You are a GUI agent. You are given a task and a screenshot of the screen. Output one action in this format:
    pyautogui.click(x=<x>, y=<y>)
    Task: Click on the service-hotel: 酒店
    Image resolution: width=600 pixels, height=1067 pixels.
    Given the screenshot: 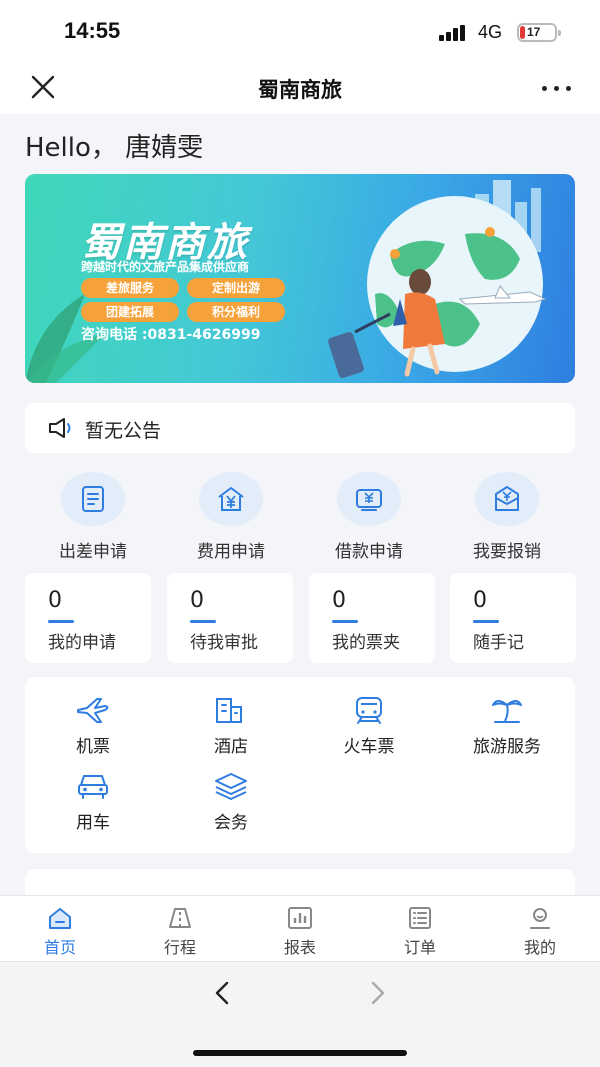 What is the action you would take?
    pyautogui.click(x=231, y=730)
    